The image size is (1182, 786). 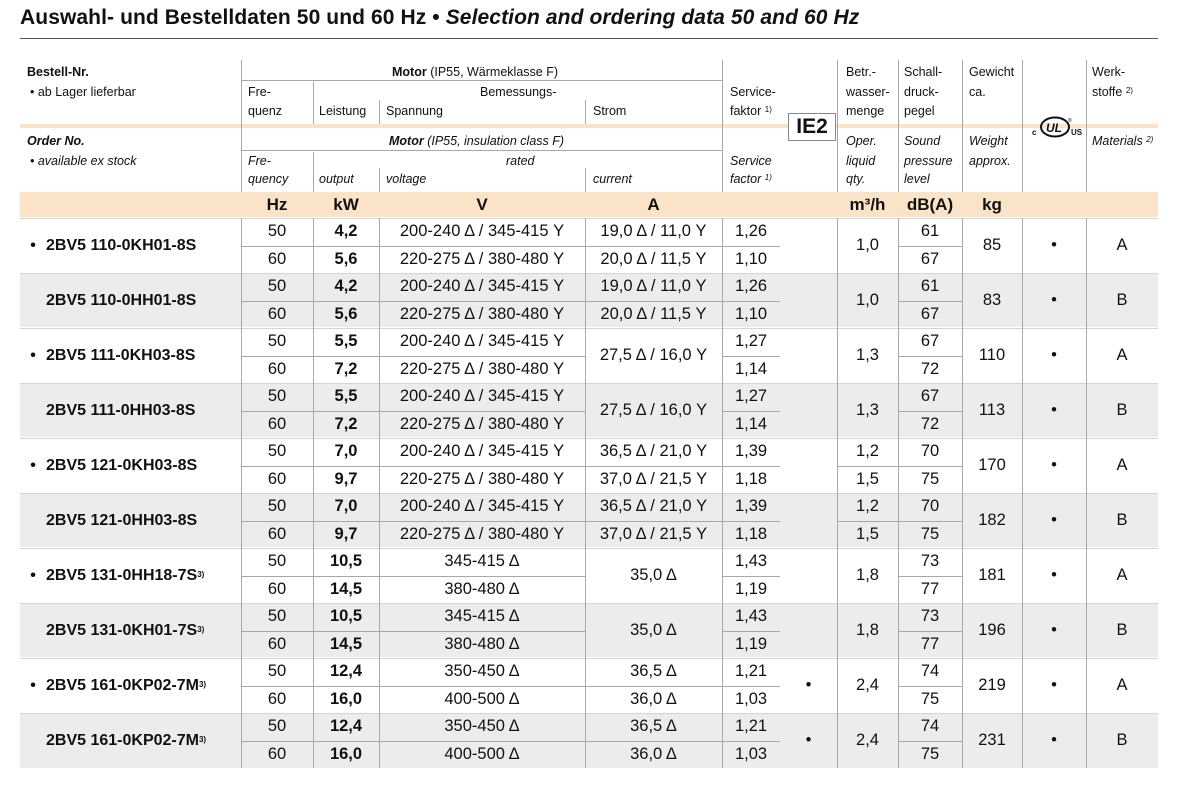 What do you see at coordinates (861, 72) in the screenshot?
I see `hdr-water1-de: Betr.-` at bounding box center [861, 72].